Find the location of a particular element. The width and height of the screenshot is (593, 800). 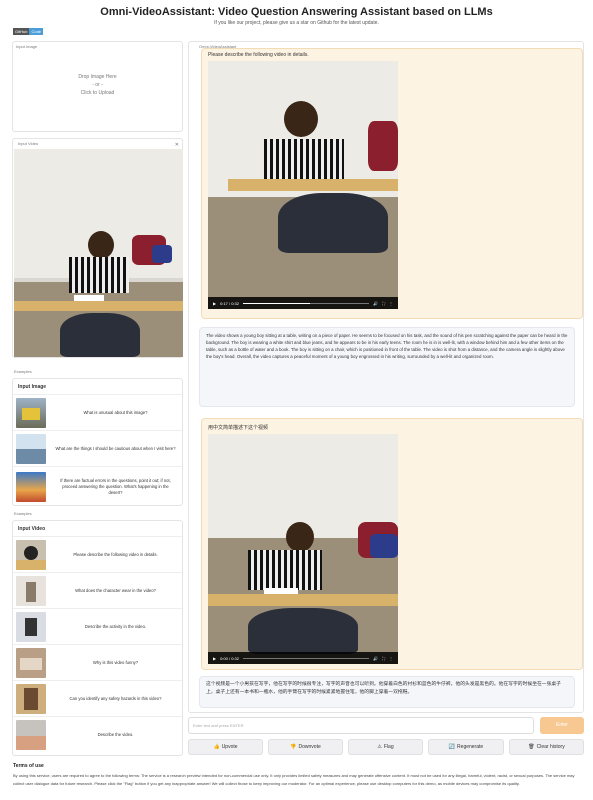

drop-or: - or - is located at coordinates (97, 85).